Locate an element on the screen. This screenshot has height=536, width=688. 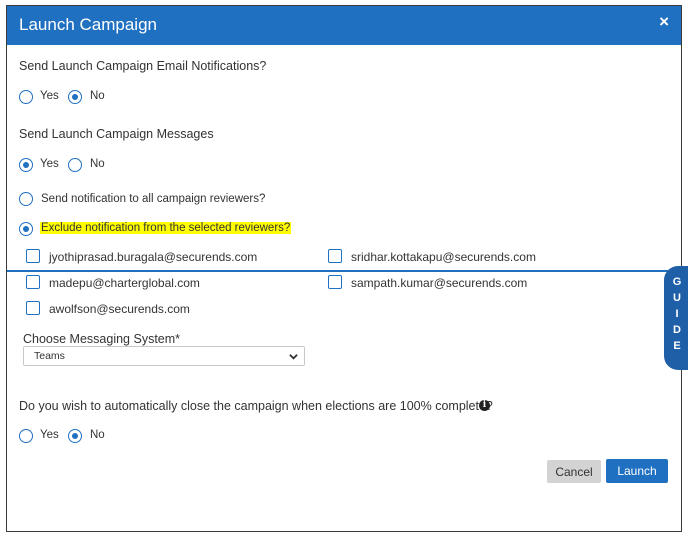
messages-no-label: No is located at coordinates (97, 164).